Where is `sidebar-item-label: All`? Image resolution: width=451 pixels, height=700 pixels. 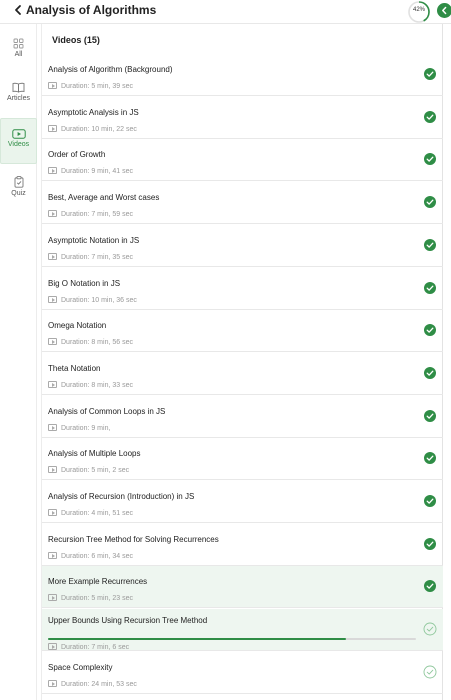
sidebar-item-label: All is located at coordinates (18, 54).